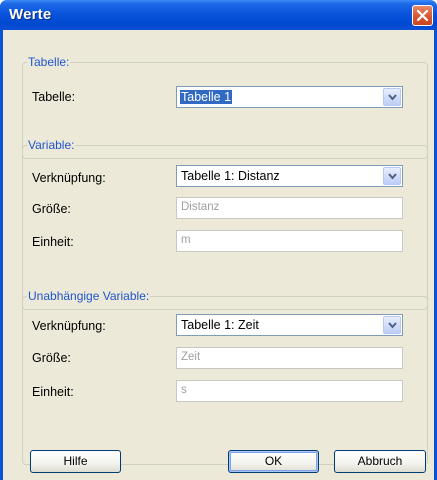 This screenshot has width=437, height=480. I want to click on variable-size-field: Distanz, so click(289, 208).